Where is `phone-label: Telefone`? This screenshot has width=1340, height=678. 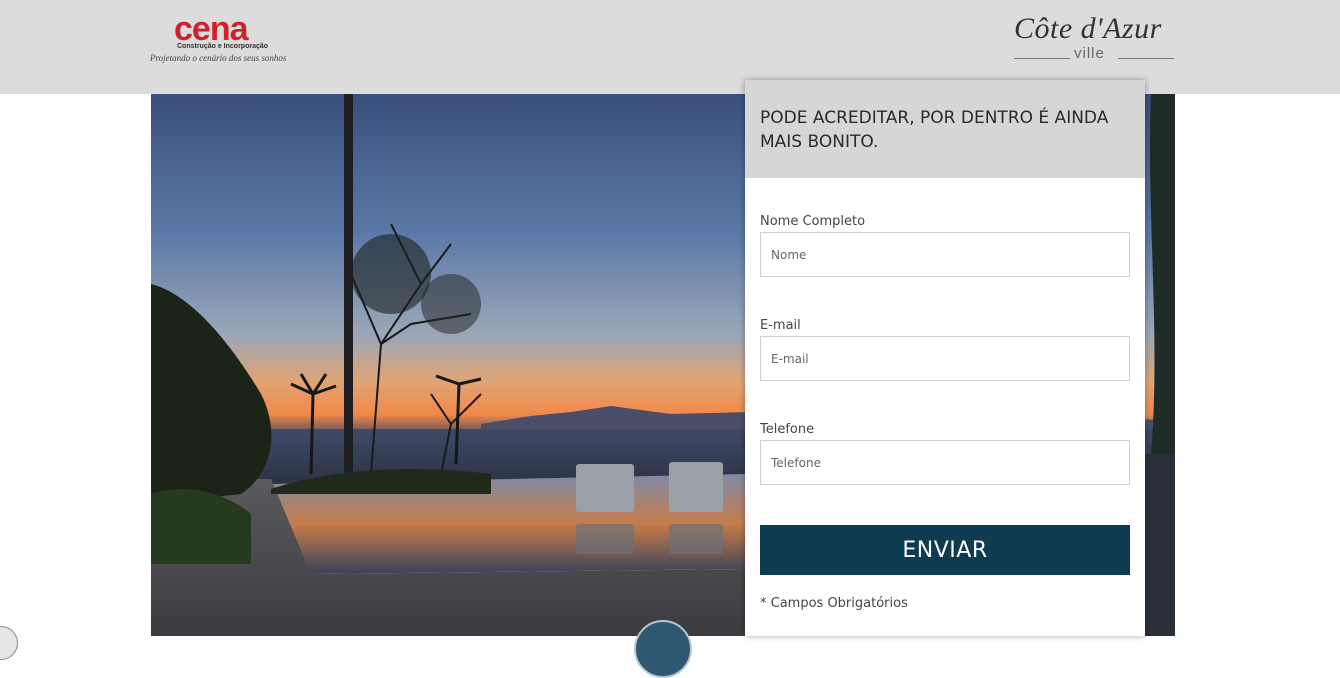 phone-label: Telefone is located at coordinates (787, 429).